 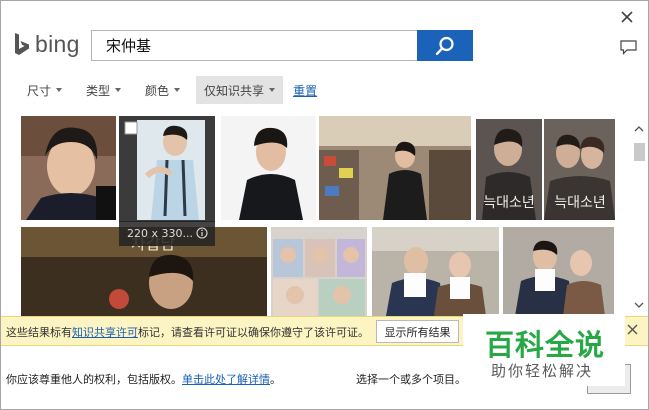 What do you see at coordinates (417, 331) in the screenshot?
I see `show-all-results-button: 显示所有结果` at bounding box center [417, 331].